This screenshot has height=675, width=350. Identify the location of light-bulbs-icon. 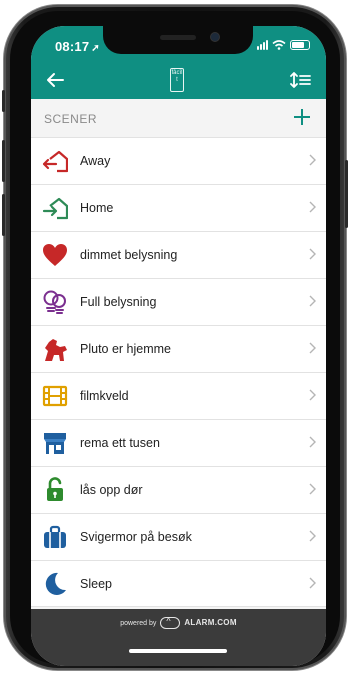
(54, 302).